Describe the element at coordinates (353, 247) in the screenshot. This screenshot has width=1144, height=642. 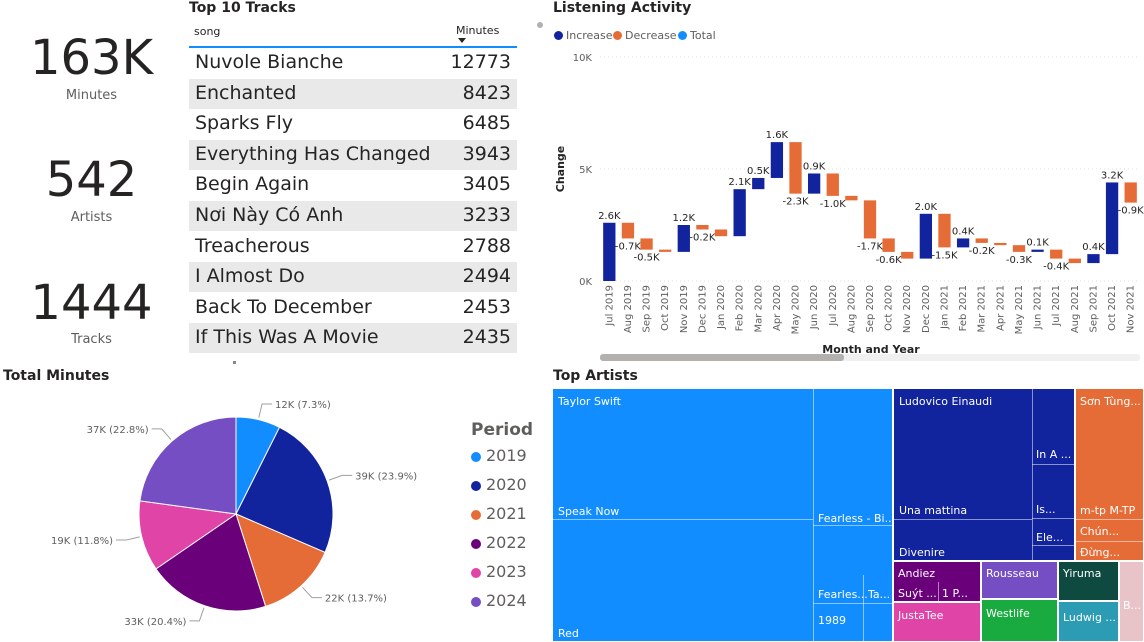
I see `table-row: Treacherous 2788` at that location.